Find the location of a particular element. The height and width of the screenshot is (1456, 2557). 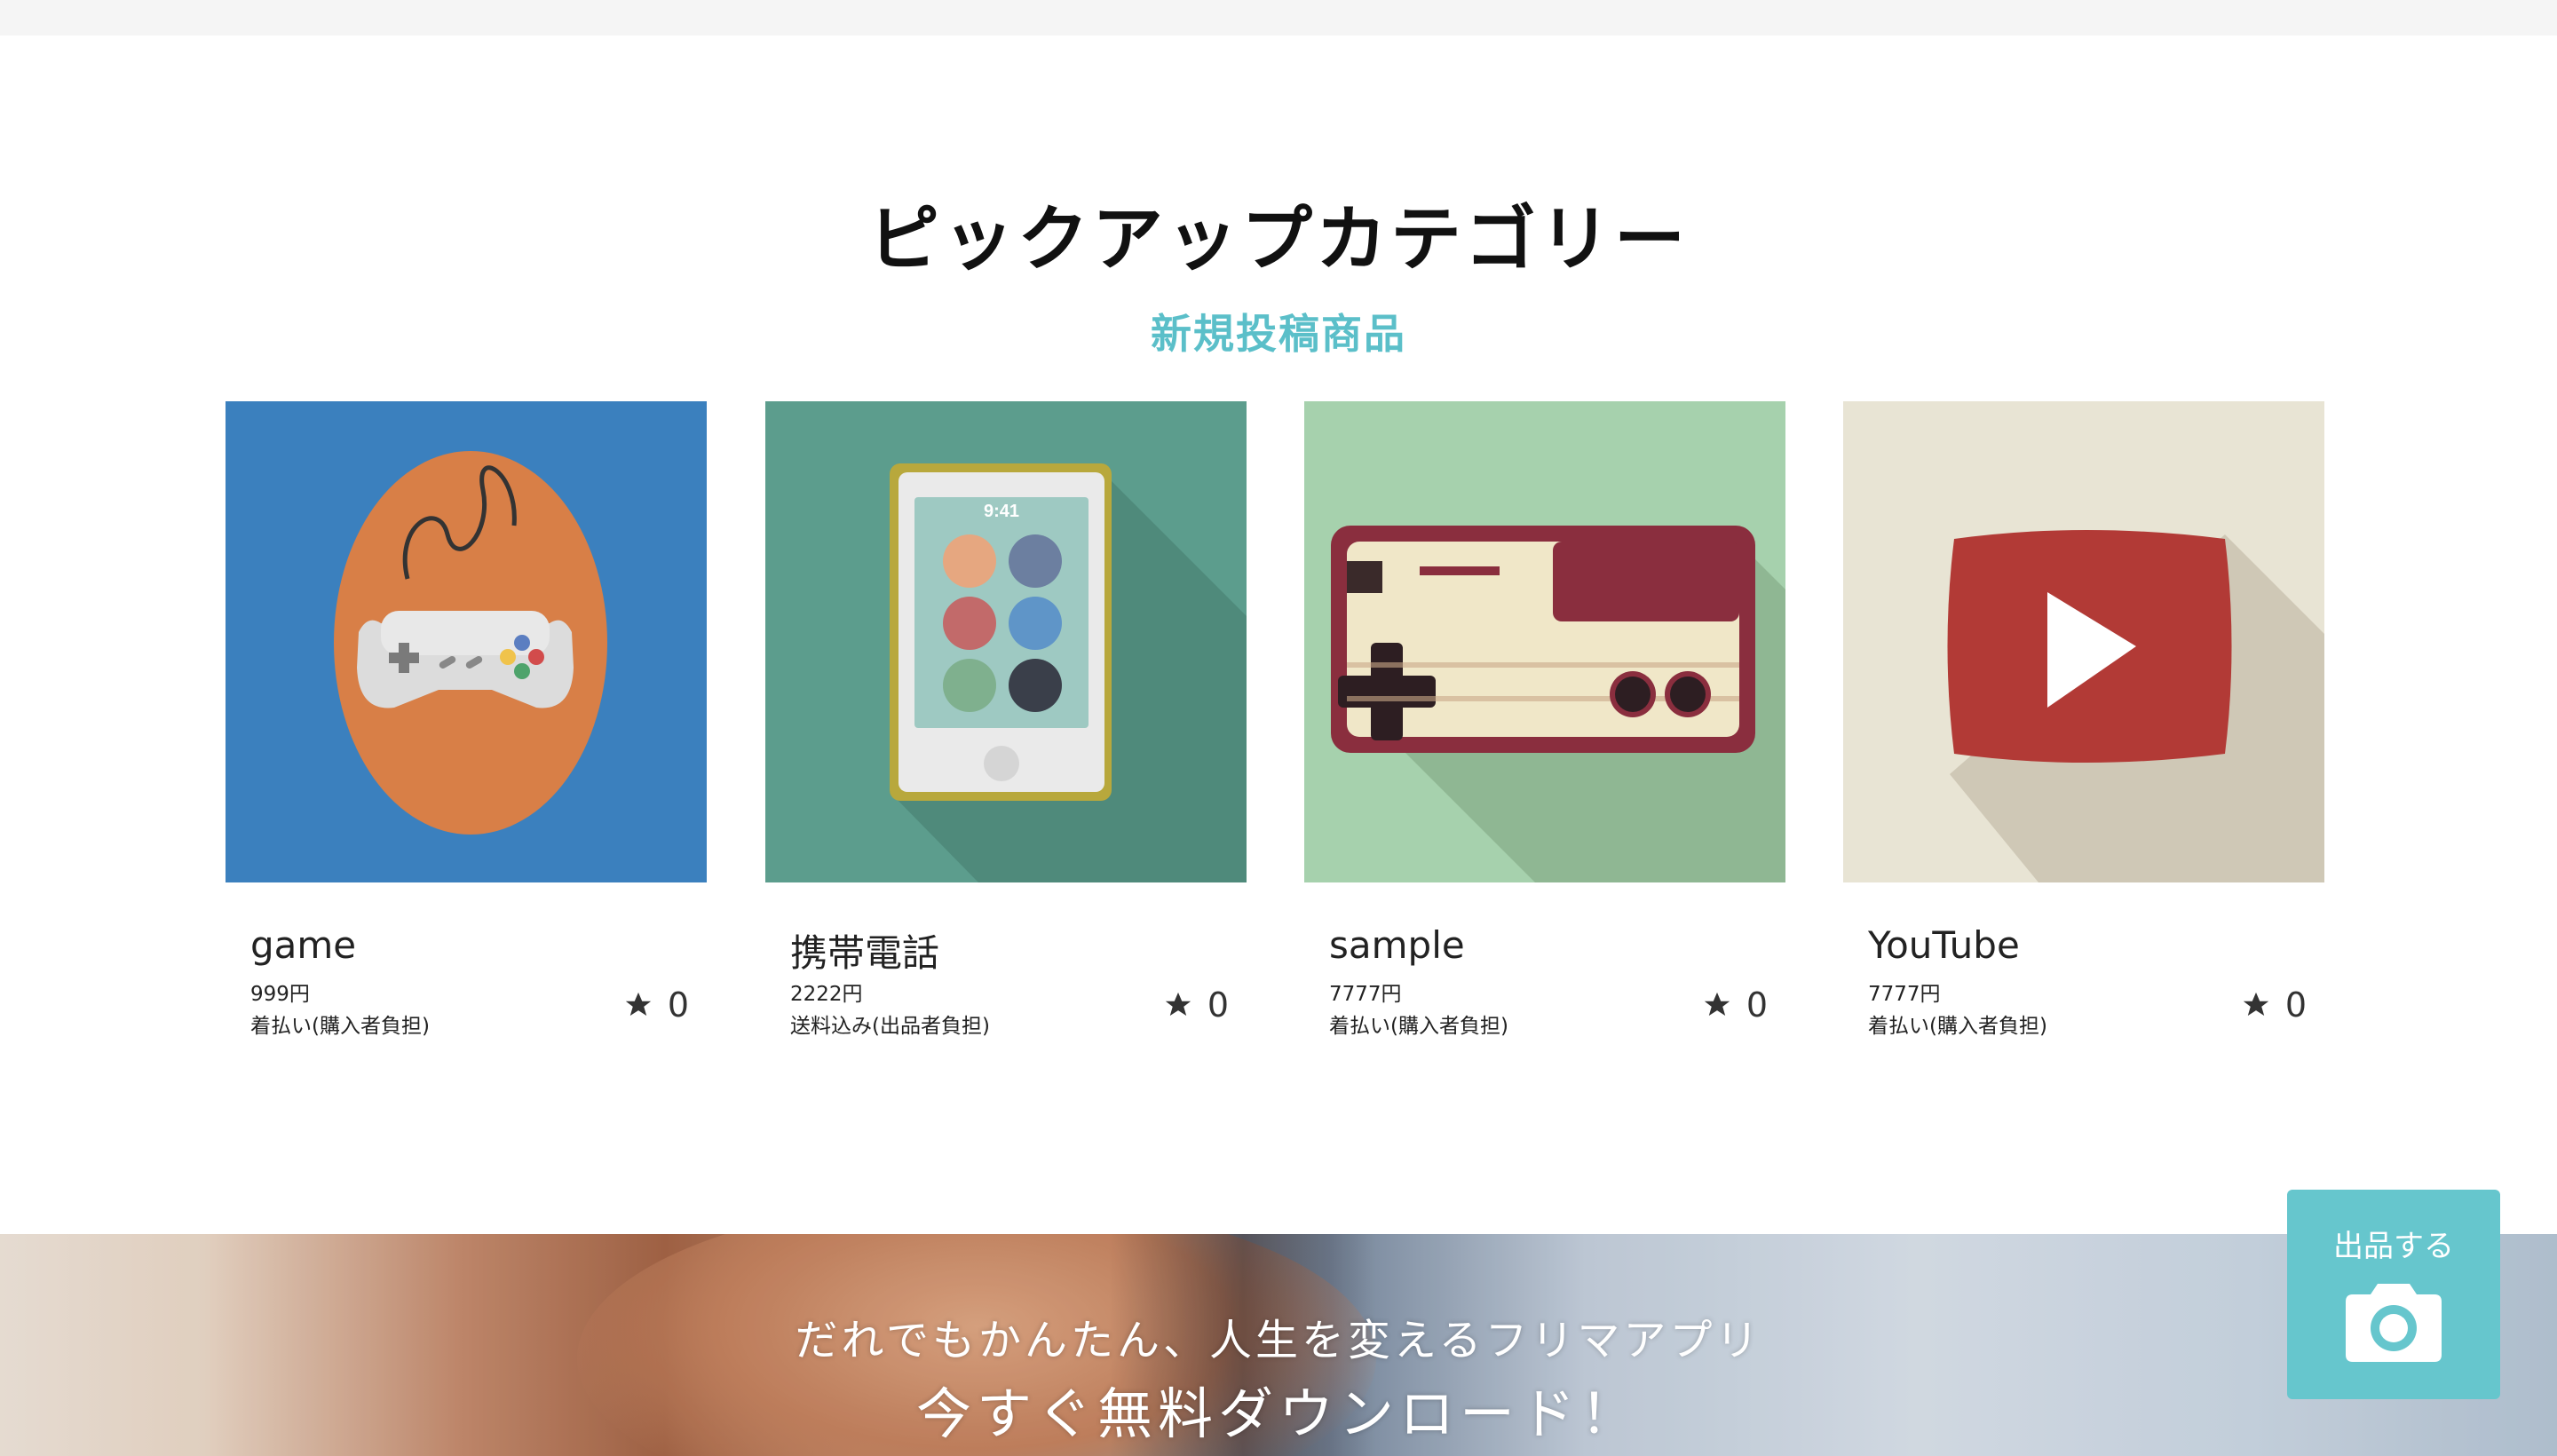

product-name: YouTube is located at coordinates (1944, 945).